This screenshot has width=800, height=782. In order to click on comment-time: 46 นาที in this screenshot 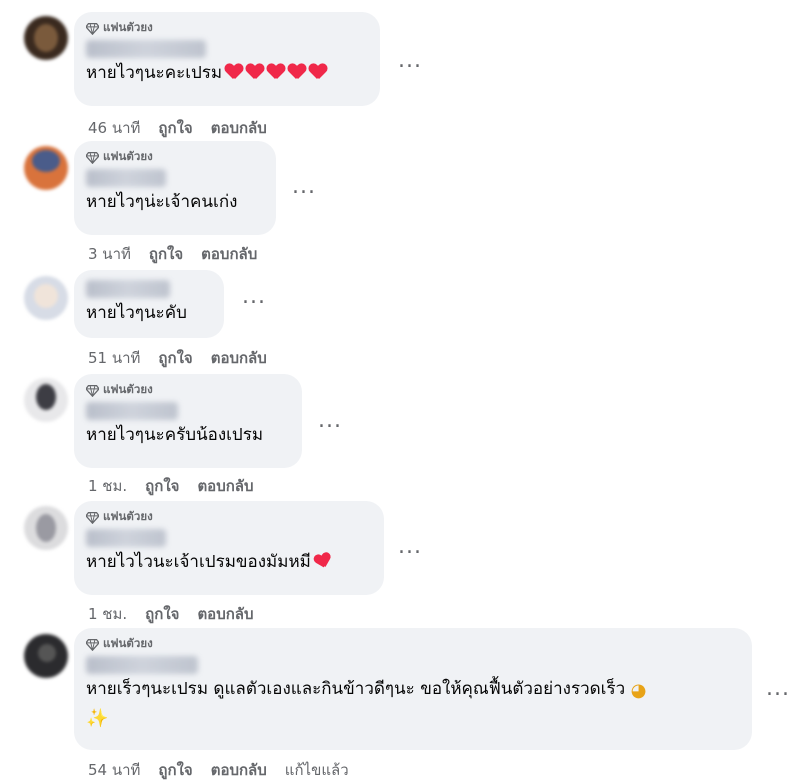, I will do `click(114, 128)`.